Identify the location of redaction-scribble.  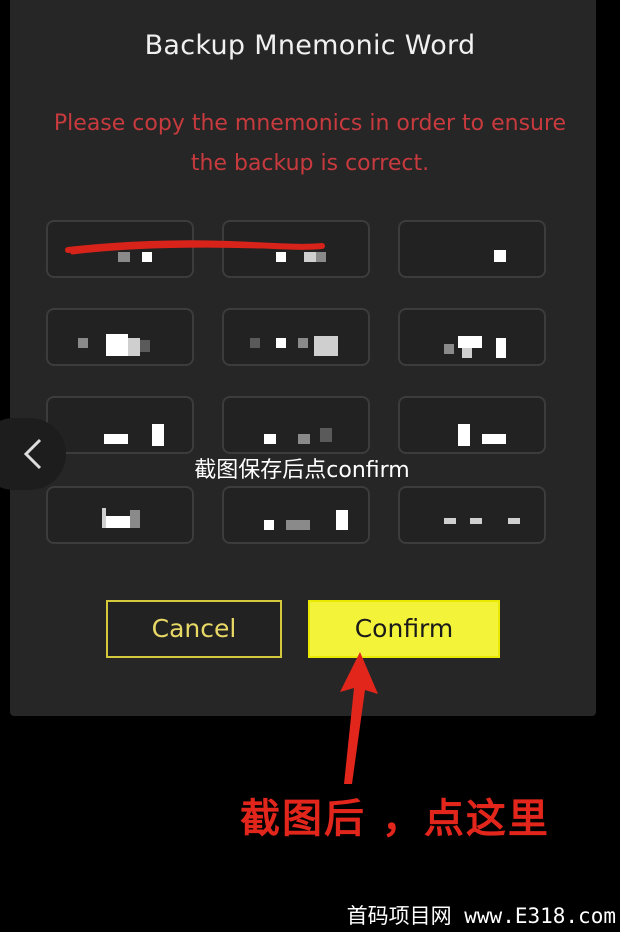
(195, 247).